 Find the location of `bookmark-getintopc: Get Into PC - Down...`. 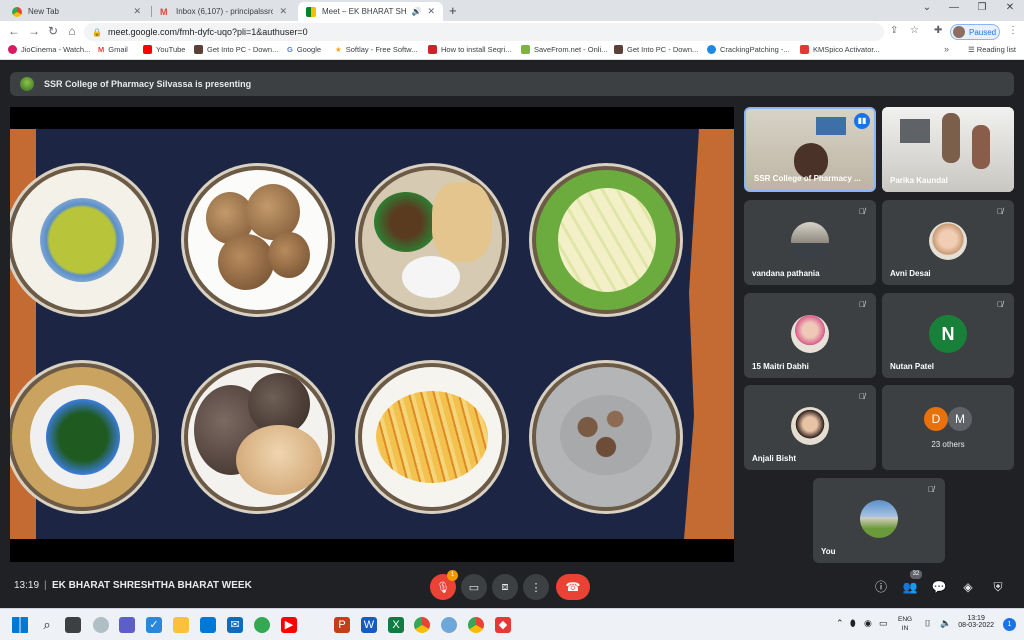

bookmark-getintopc: Get Into PC - Down... is located at coordinates (236, 49).